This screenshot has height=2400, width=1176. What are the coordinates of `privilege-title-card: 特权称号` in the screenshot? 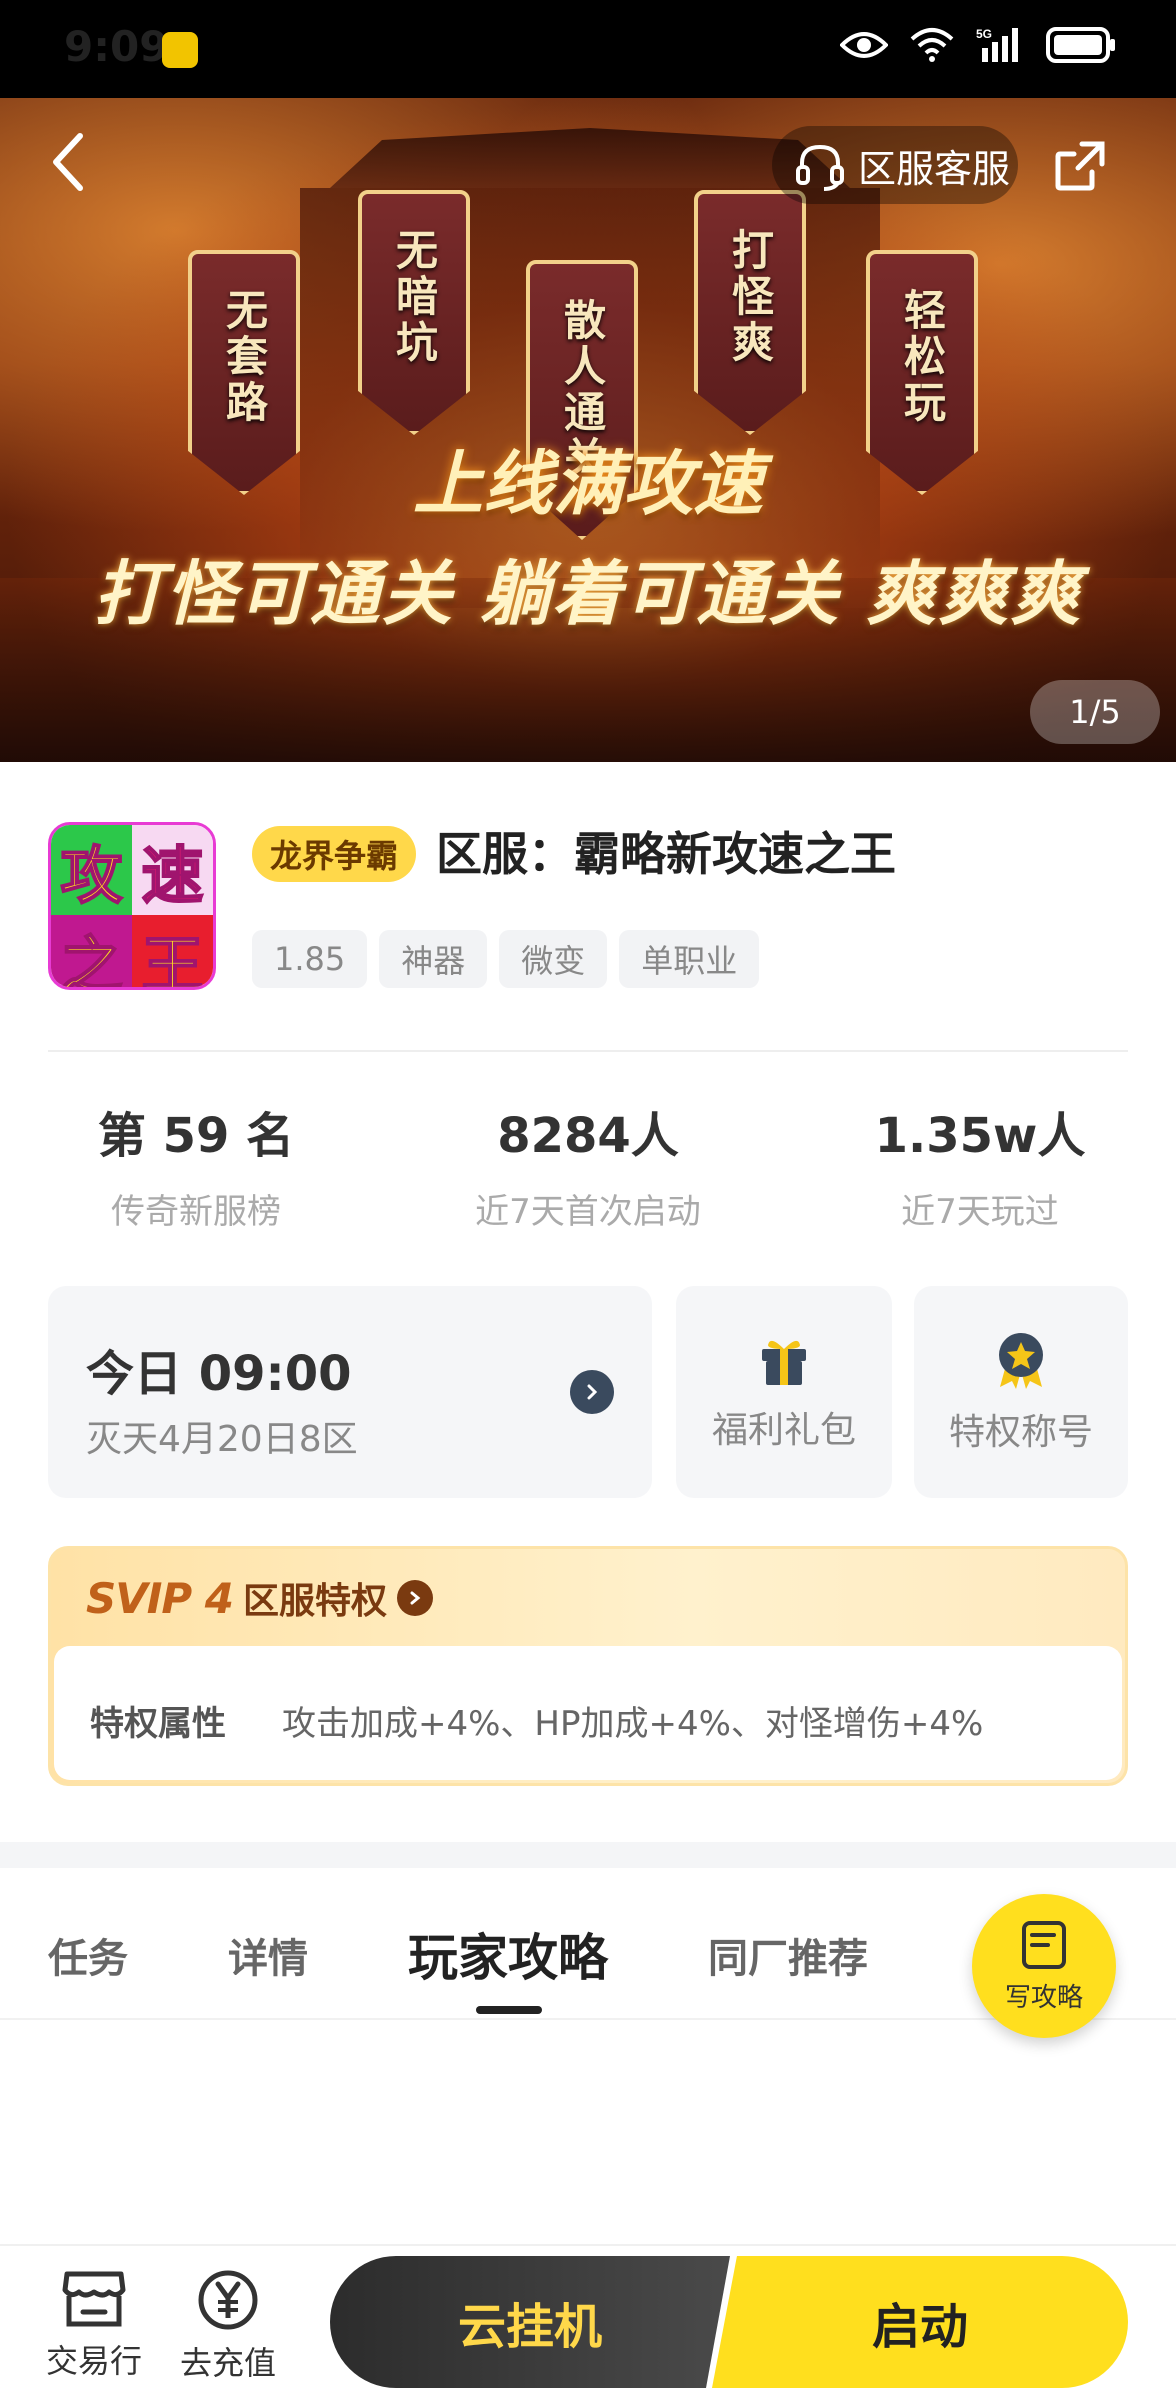 It's located at (1021, 1392).